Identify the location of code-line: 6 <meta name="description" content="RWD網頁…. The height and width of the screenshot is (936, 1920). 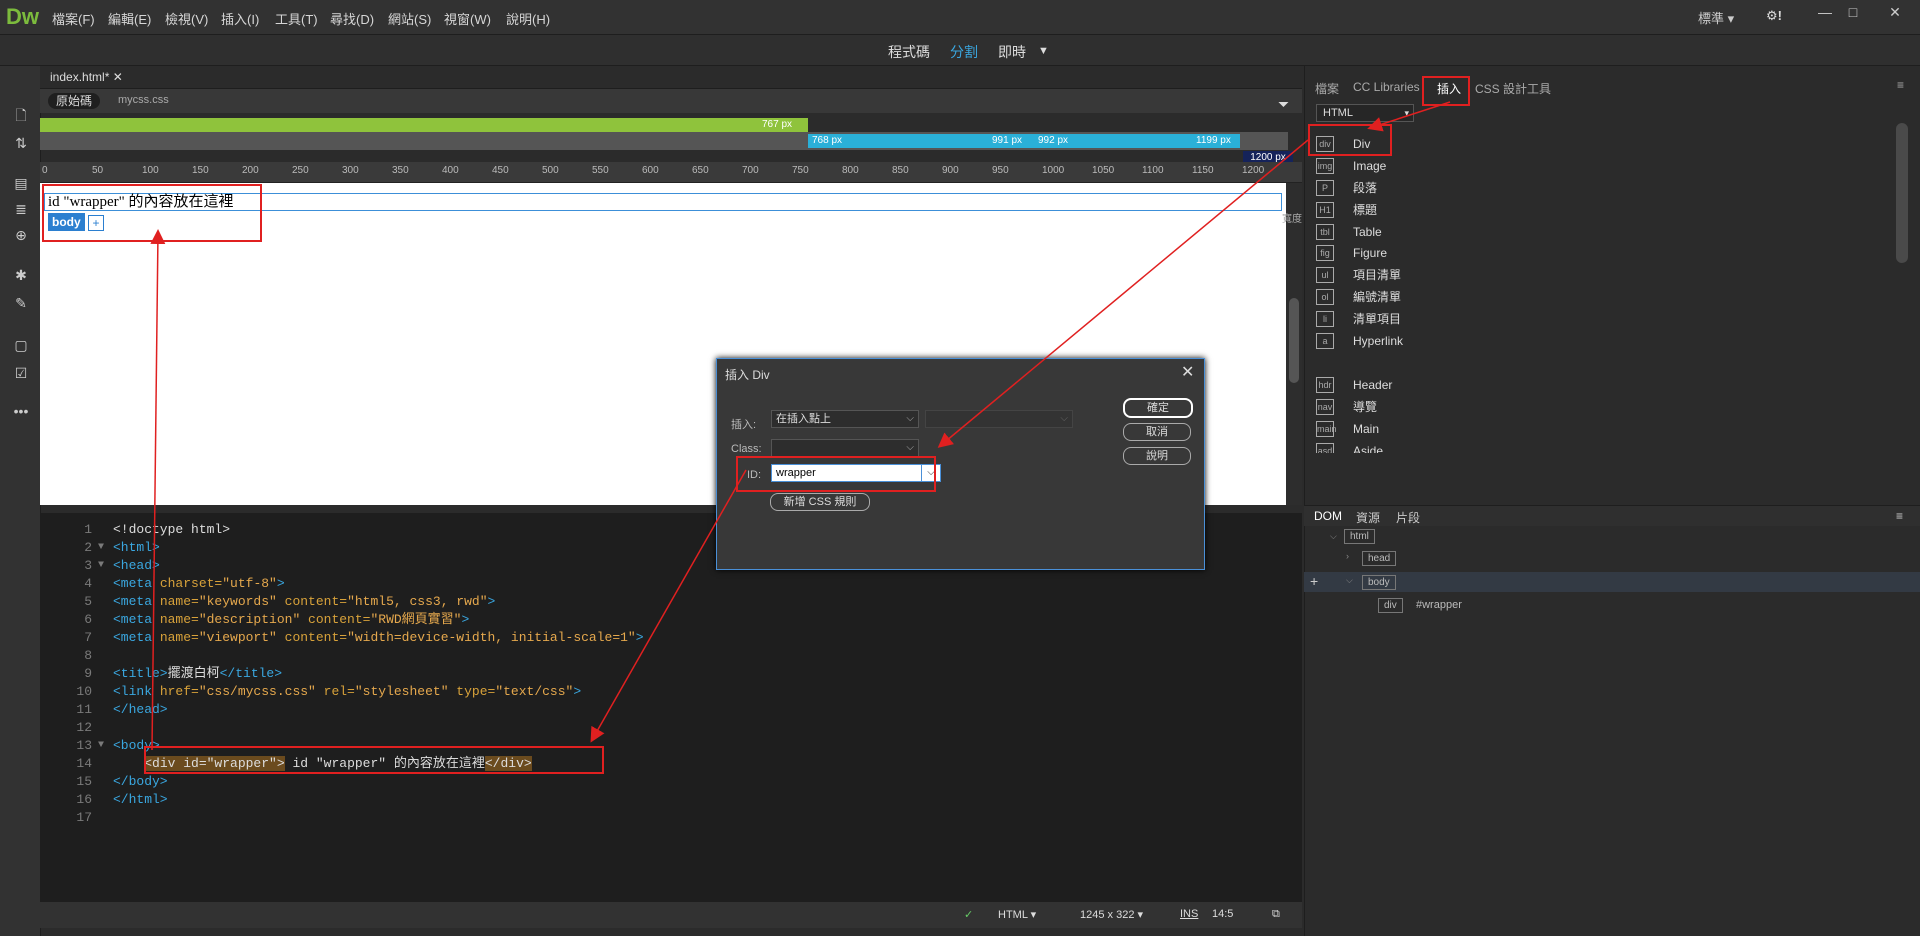
(671, 620).